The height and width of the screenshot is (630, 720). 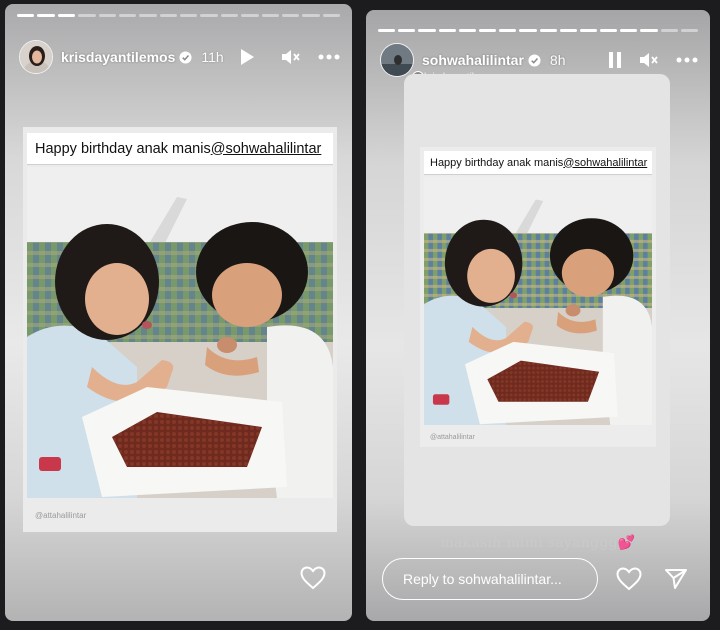 I want to click on birthday-photo, so click(x=538, y=301).